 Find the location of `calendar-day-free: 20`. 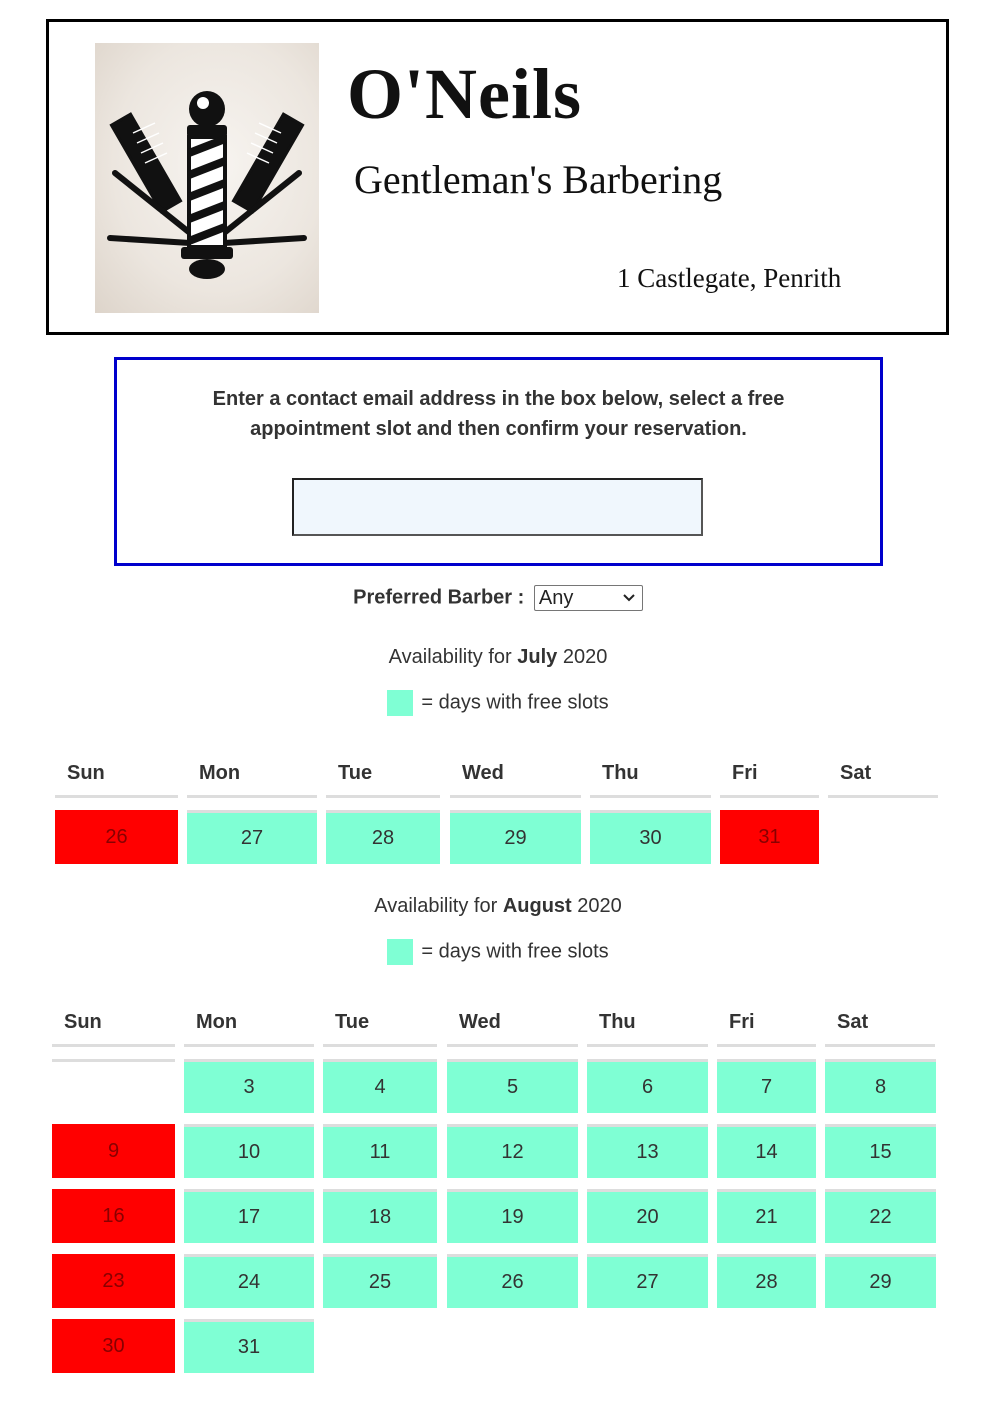

calendar-day-free: 20 is located at coordinates (647, 1216).